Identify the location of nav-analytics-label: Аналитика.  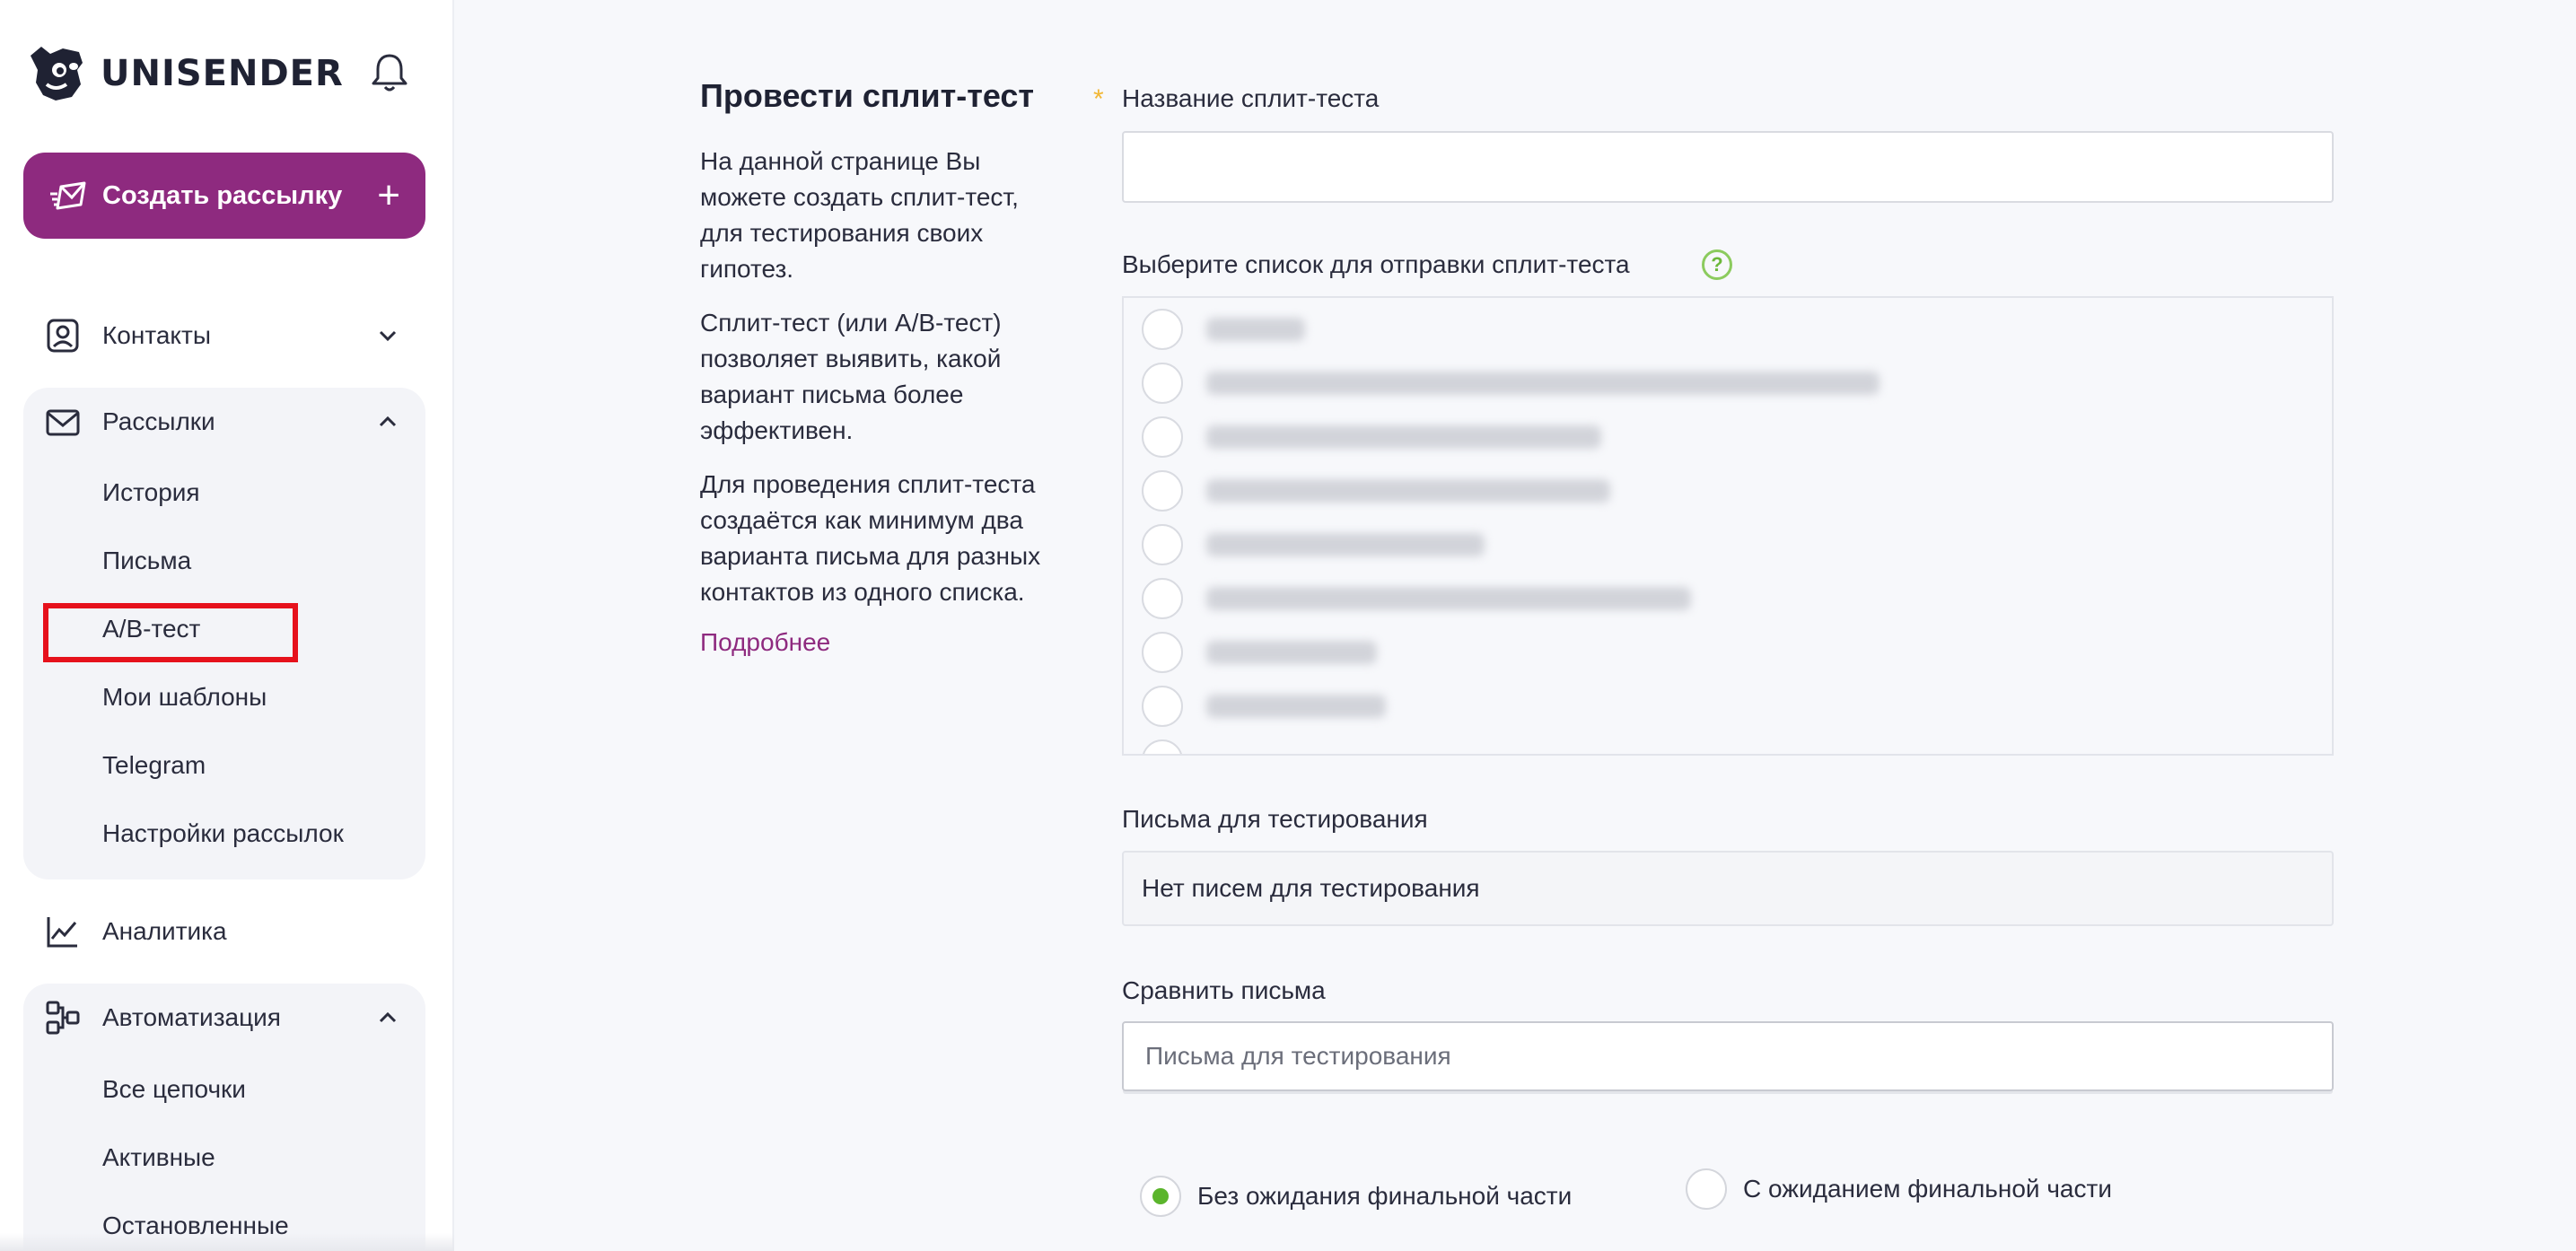
(164, 931).